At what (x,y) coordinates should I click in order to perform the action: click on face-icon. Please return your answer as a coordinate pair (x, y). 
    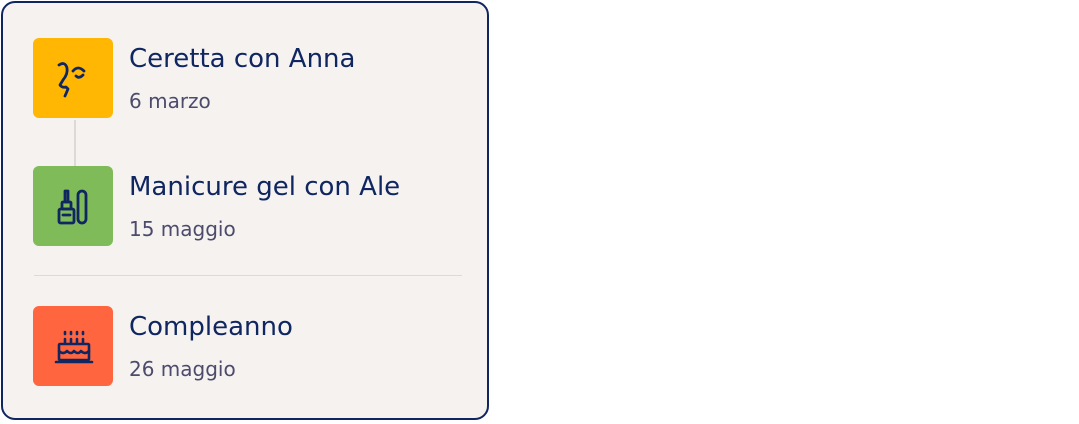
    Looking at the image, I should click on (71, 80).